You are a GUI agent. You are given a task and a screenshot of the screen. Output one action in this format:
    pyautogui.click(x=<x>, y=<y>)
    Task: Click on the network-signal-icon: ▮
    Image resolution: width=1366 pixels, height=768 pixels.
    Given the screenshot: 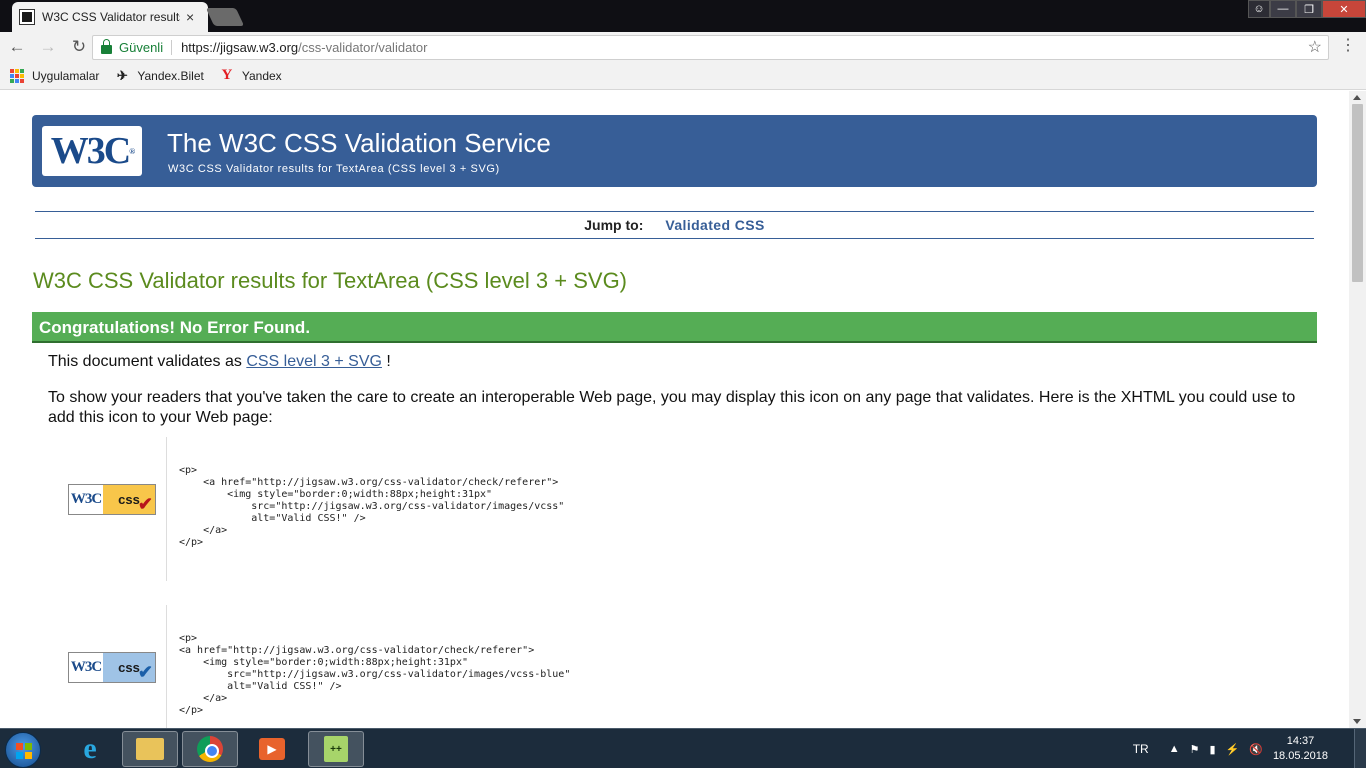 What is the action you would take?
    pyautogui.click(x=1212, y=749)
    